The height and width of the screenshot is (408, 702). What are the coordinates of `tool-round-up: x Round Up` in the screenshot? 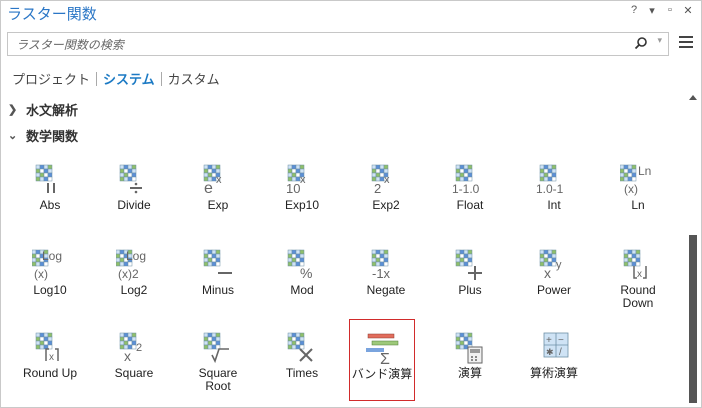 It's located at (50, 354).